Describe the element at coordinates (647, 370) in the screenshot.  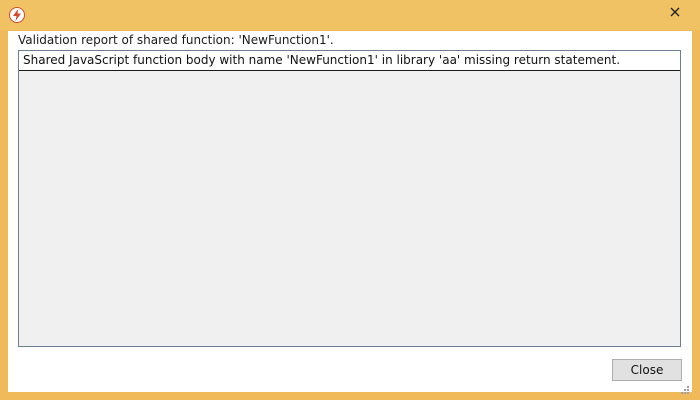
I see `close-button: Close` at that location.